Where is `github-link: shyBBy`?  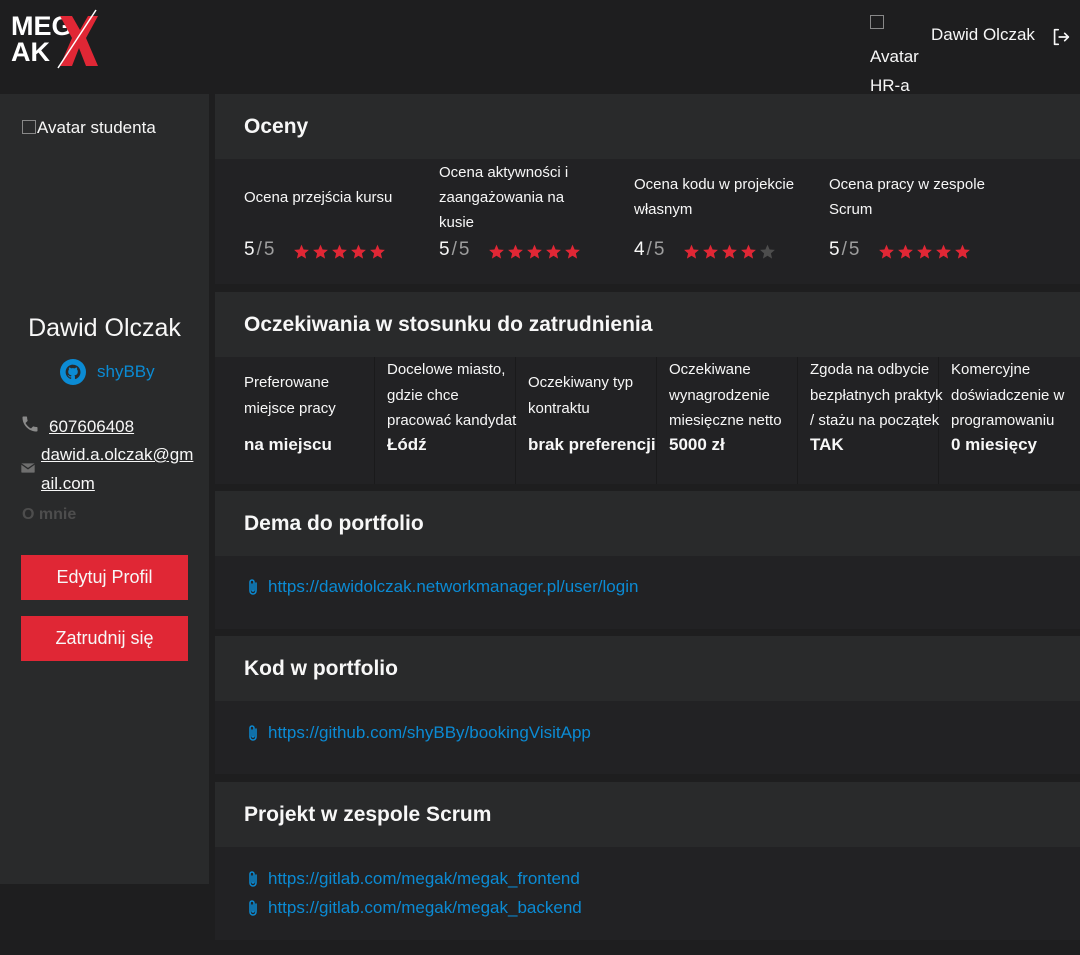 github-link: shyBBy is located at coordinates (107, 372).